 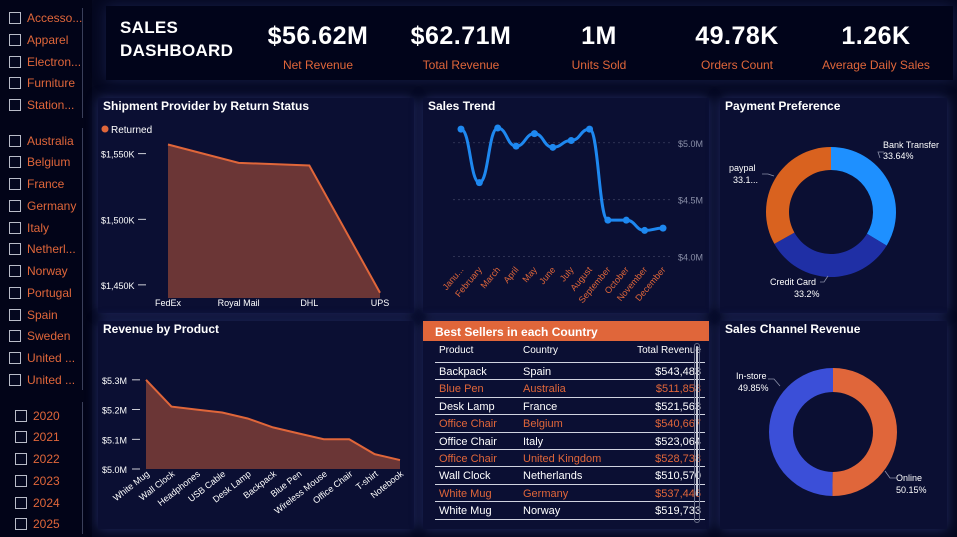 I want to click on filter-item-years: 2021, so click(x=37, y=437).